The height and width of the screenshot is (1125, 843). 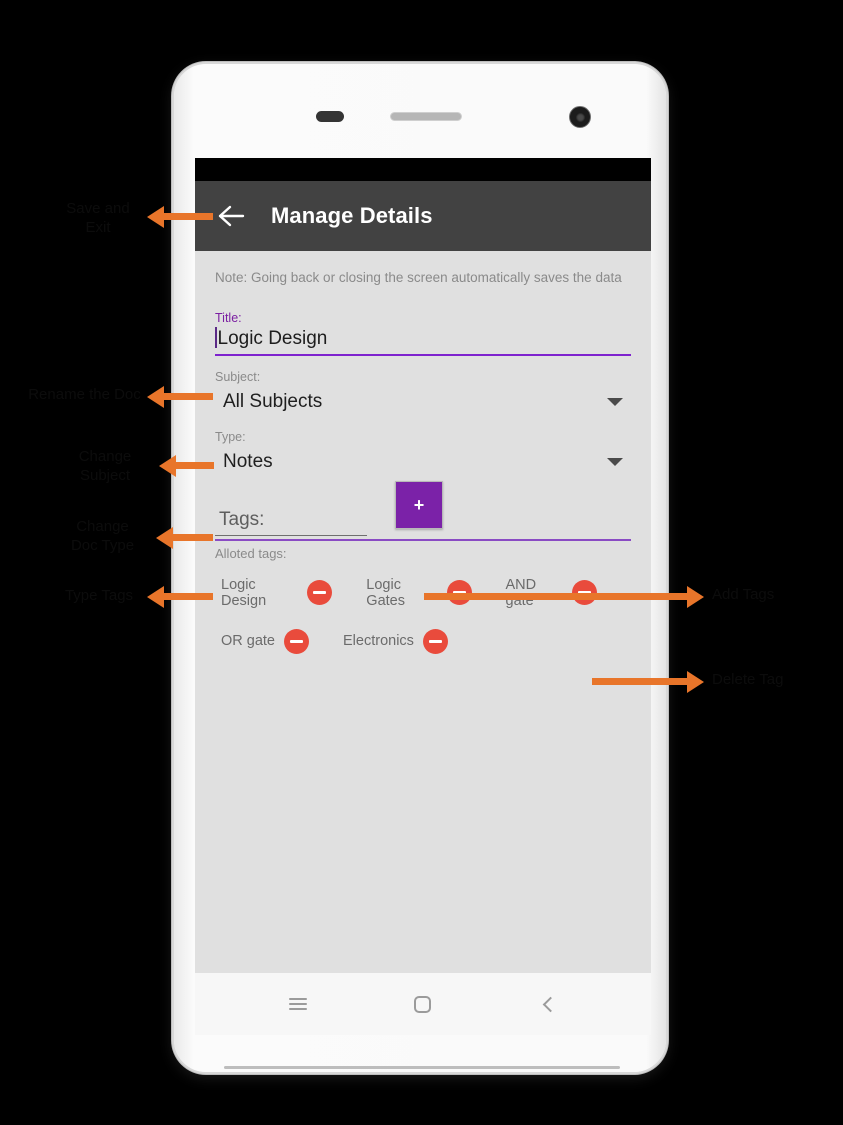 What do you see at coordinates (272, 339) in the screenshot?
I see `title-input-value: Logic Design` at bounding box center [272, 339].